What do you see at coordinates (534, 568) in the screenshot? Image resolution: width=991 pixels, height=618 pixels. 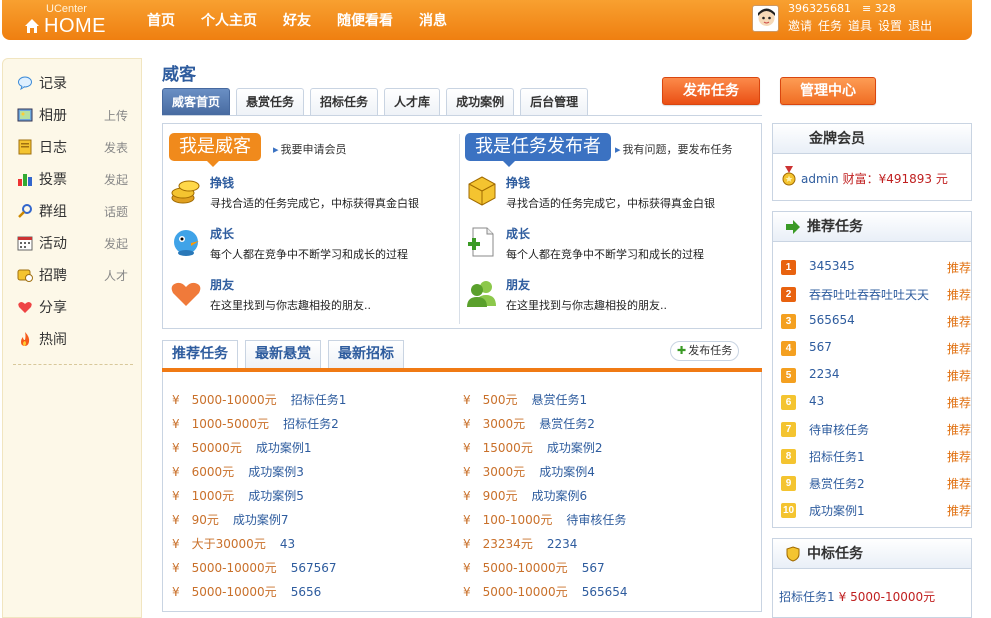 I see `task-row: ¥5000-10000元 567` at bounding box center [534, 568].